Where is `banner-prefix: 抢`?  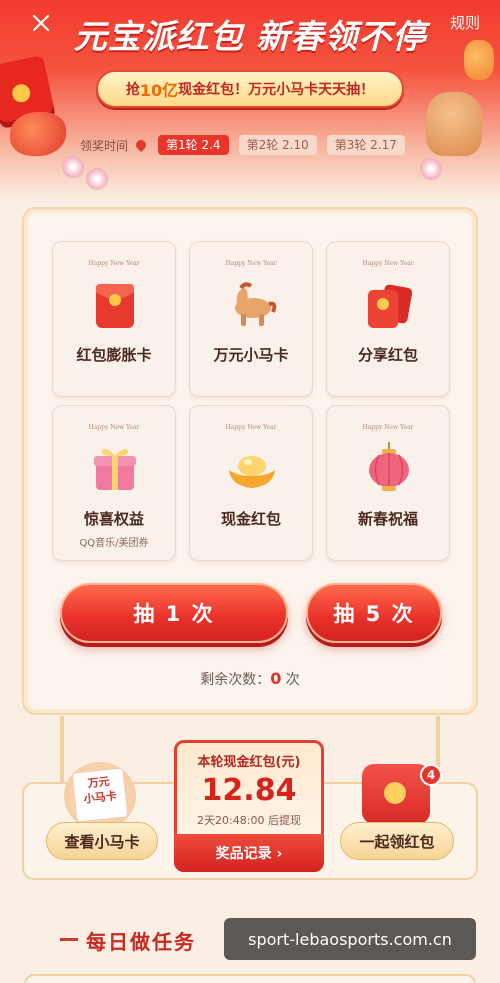 banner-prefix: 抢 is located at coordinates (132, 90).